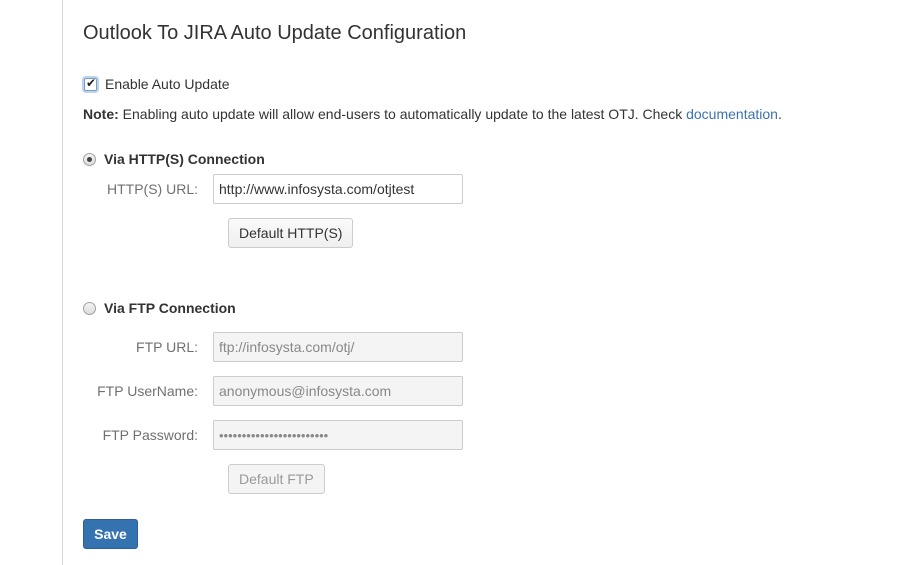 Image resolution: width=920 pixels, height=565 pixels. What do you see at coordinates (170, 308) in the screenshot?
I see `ftp-connection-label: Via FTP Connection` at bounding box center [170, 308].